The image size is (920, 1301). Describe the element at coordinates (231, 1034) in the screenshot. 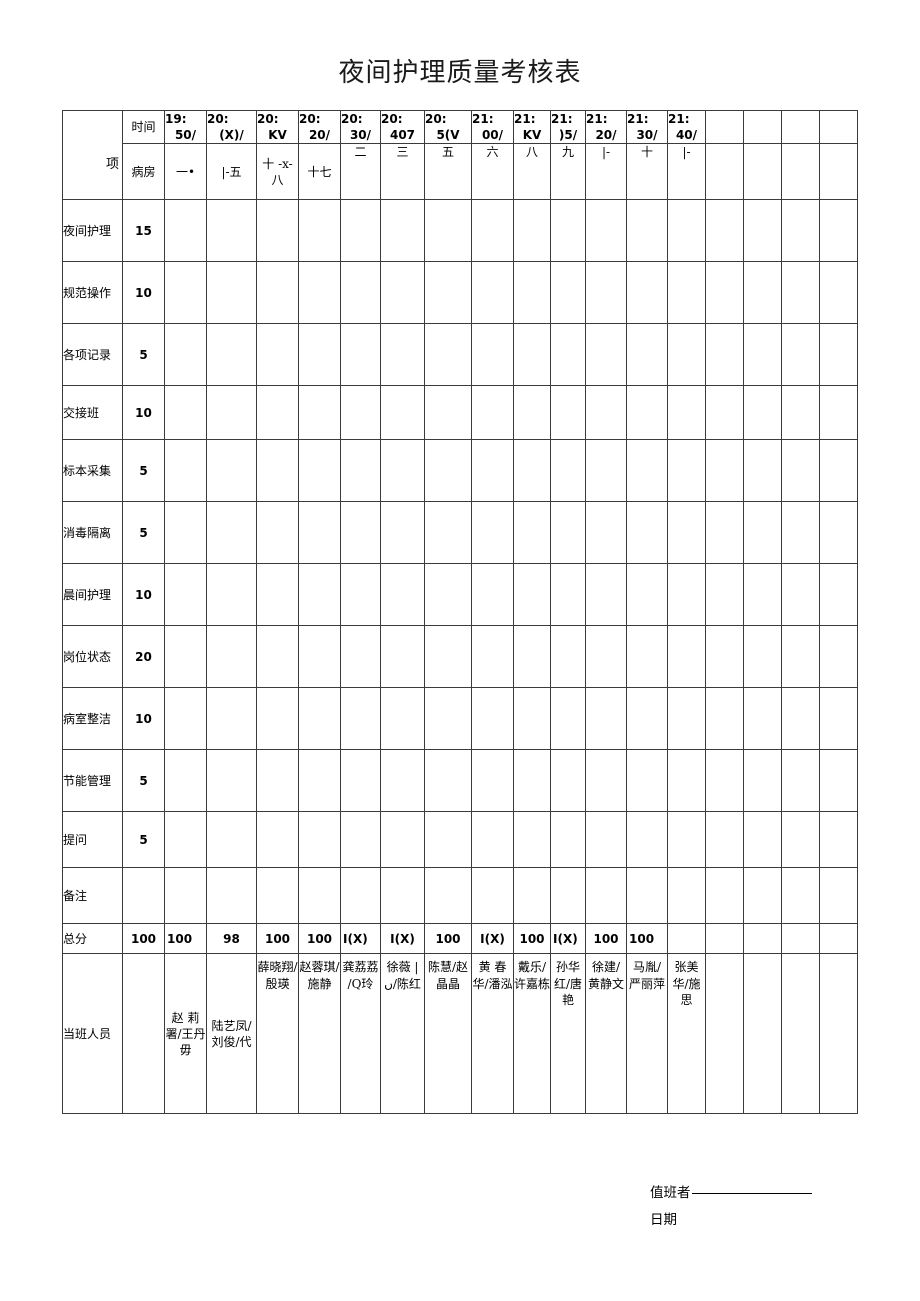

I see `staff-cell: 陆艺凤/刘俊/代` at that location.